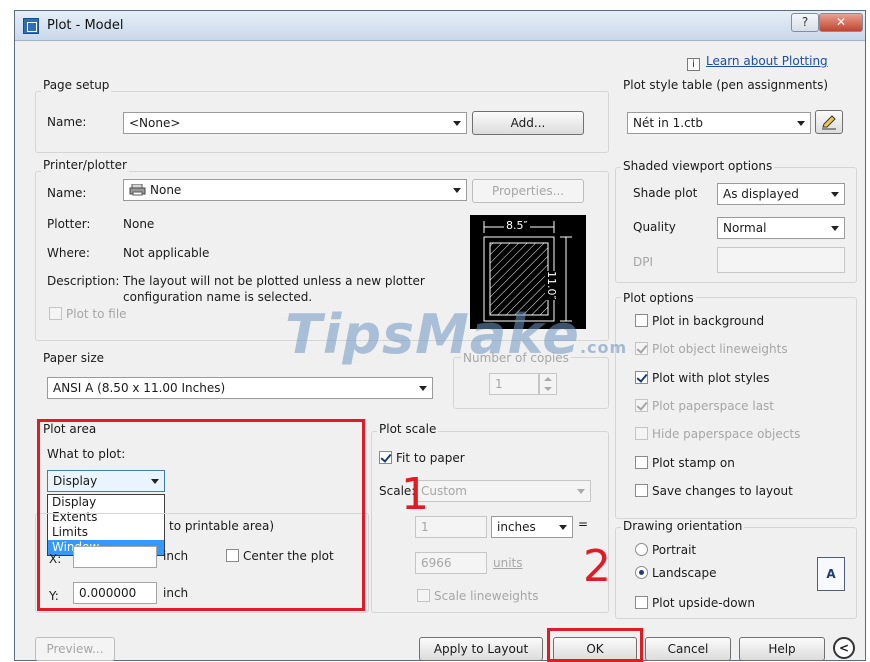  I want to click on x-offset-label: X:, so click(55, 559).